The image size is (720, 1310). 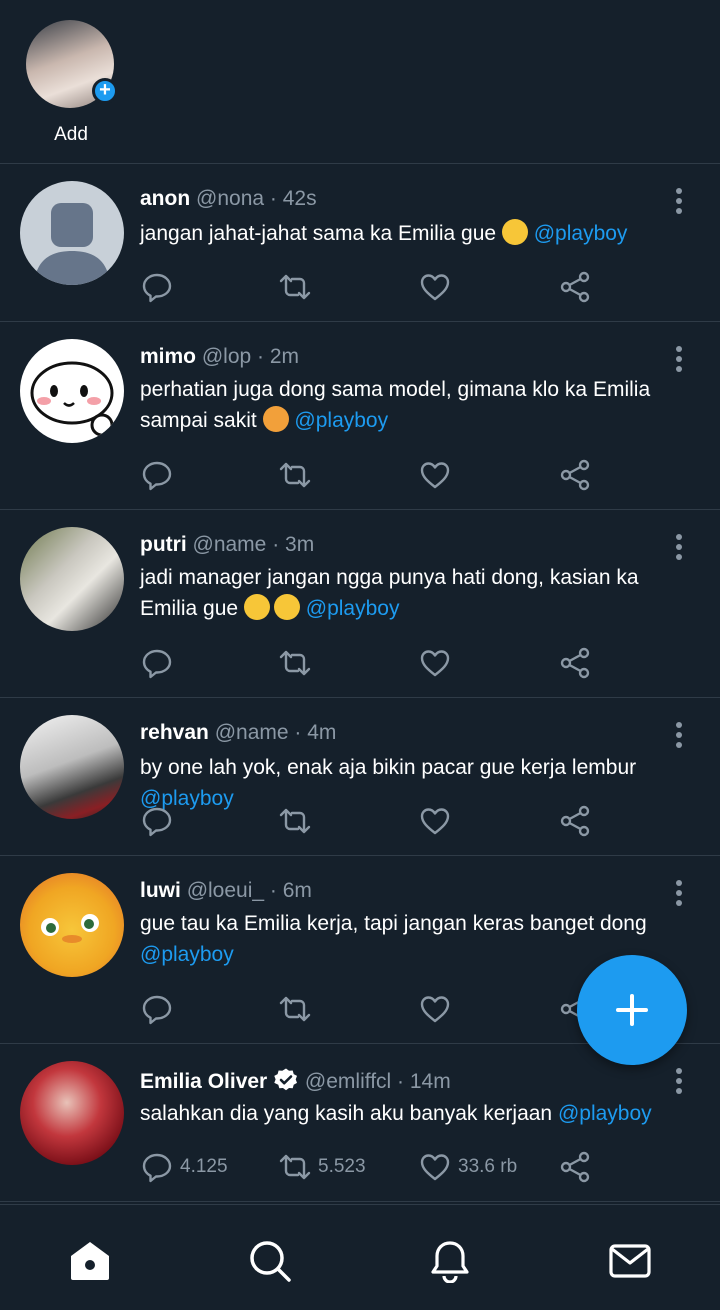 I want to click on like-button: 33.6 rb, so click(x=467, y=1167).